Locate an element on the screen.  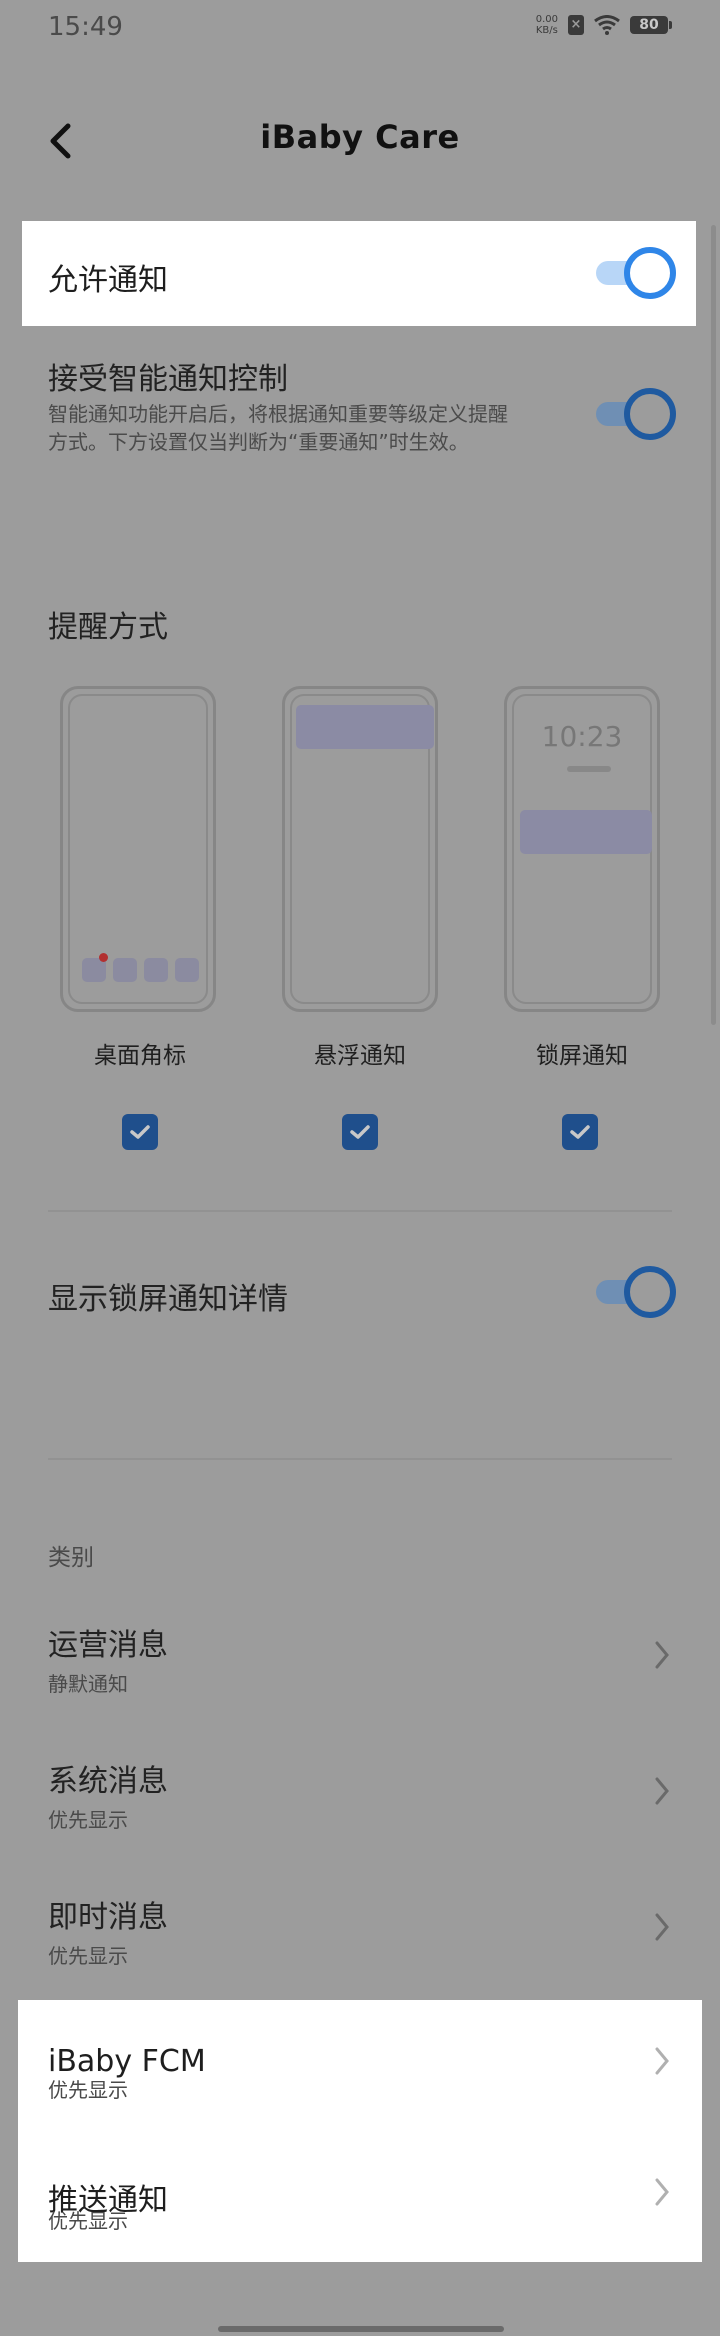
mode-label-floating: 悬浮通知 is located at coordinates (360, 1056).